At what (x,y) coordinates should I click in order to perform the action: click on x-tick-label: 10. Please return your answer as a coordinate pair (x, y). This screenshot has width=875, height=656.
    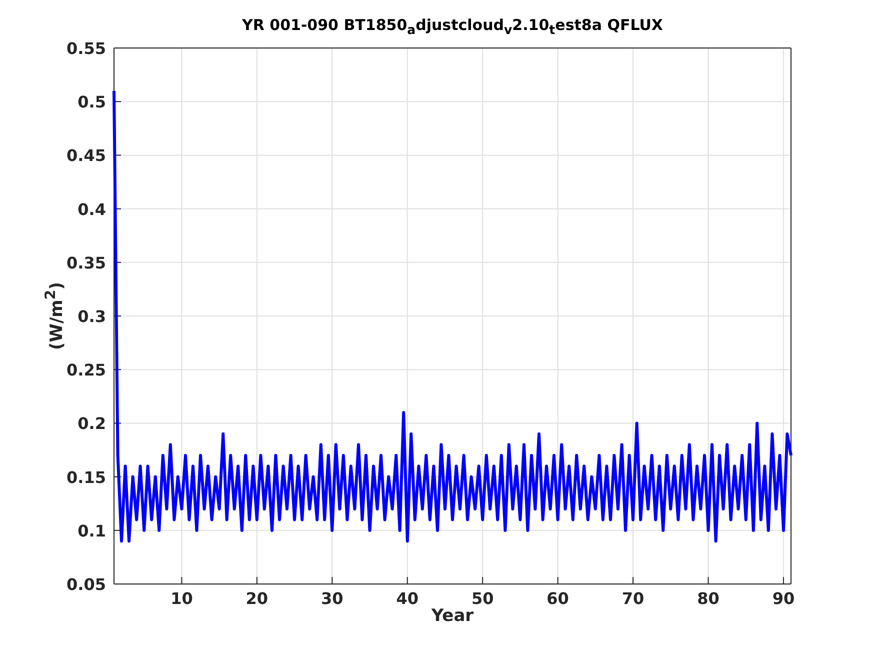
    Looking at the image, I should click on (181, 598).